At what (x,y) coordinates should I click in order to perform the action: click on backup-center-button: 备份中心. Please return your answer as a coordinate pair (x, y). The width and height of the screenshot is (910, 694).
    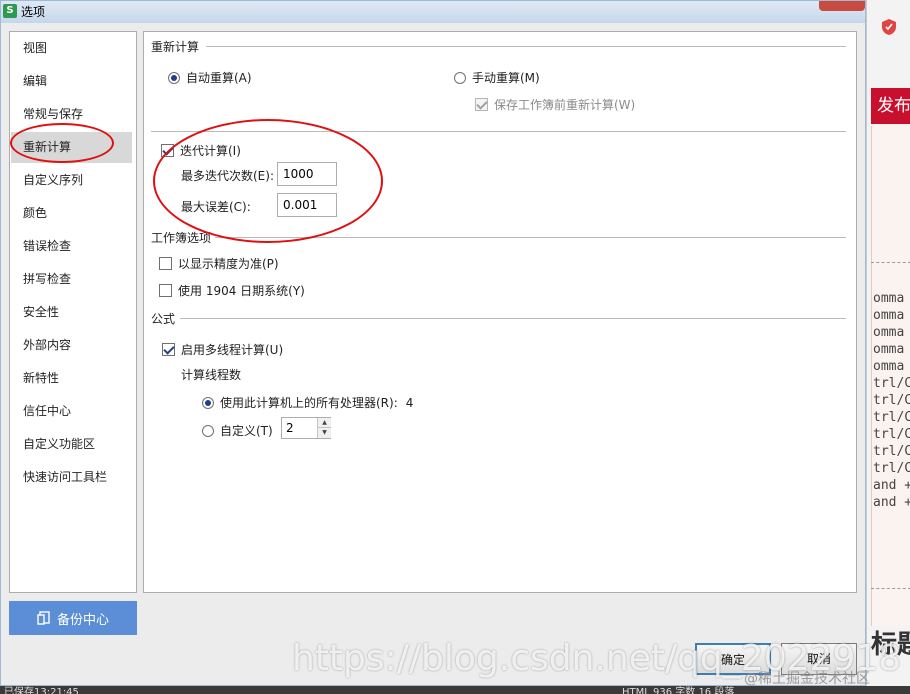
    Looking at the image, I should click on (73, 618).